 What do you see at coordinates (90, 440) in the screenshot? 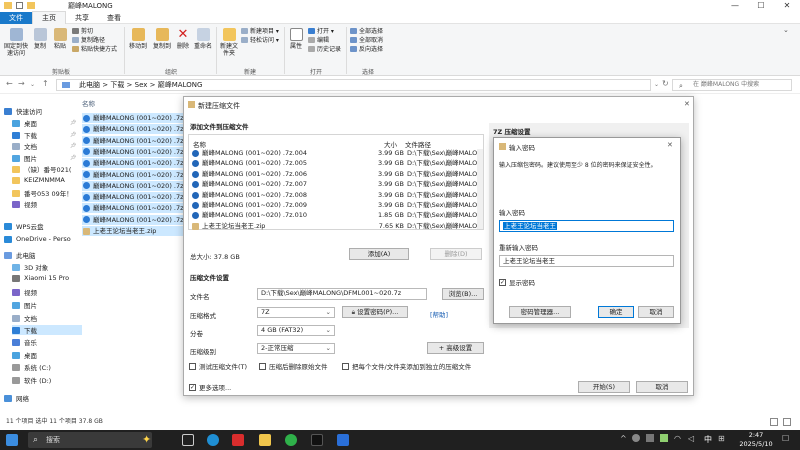
I see `taskbar-search: ⌕ 搜索` at bounding box center [90, 440].